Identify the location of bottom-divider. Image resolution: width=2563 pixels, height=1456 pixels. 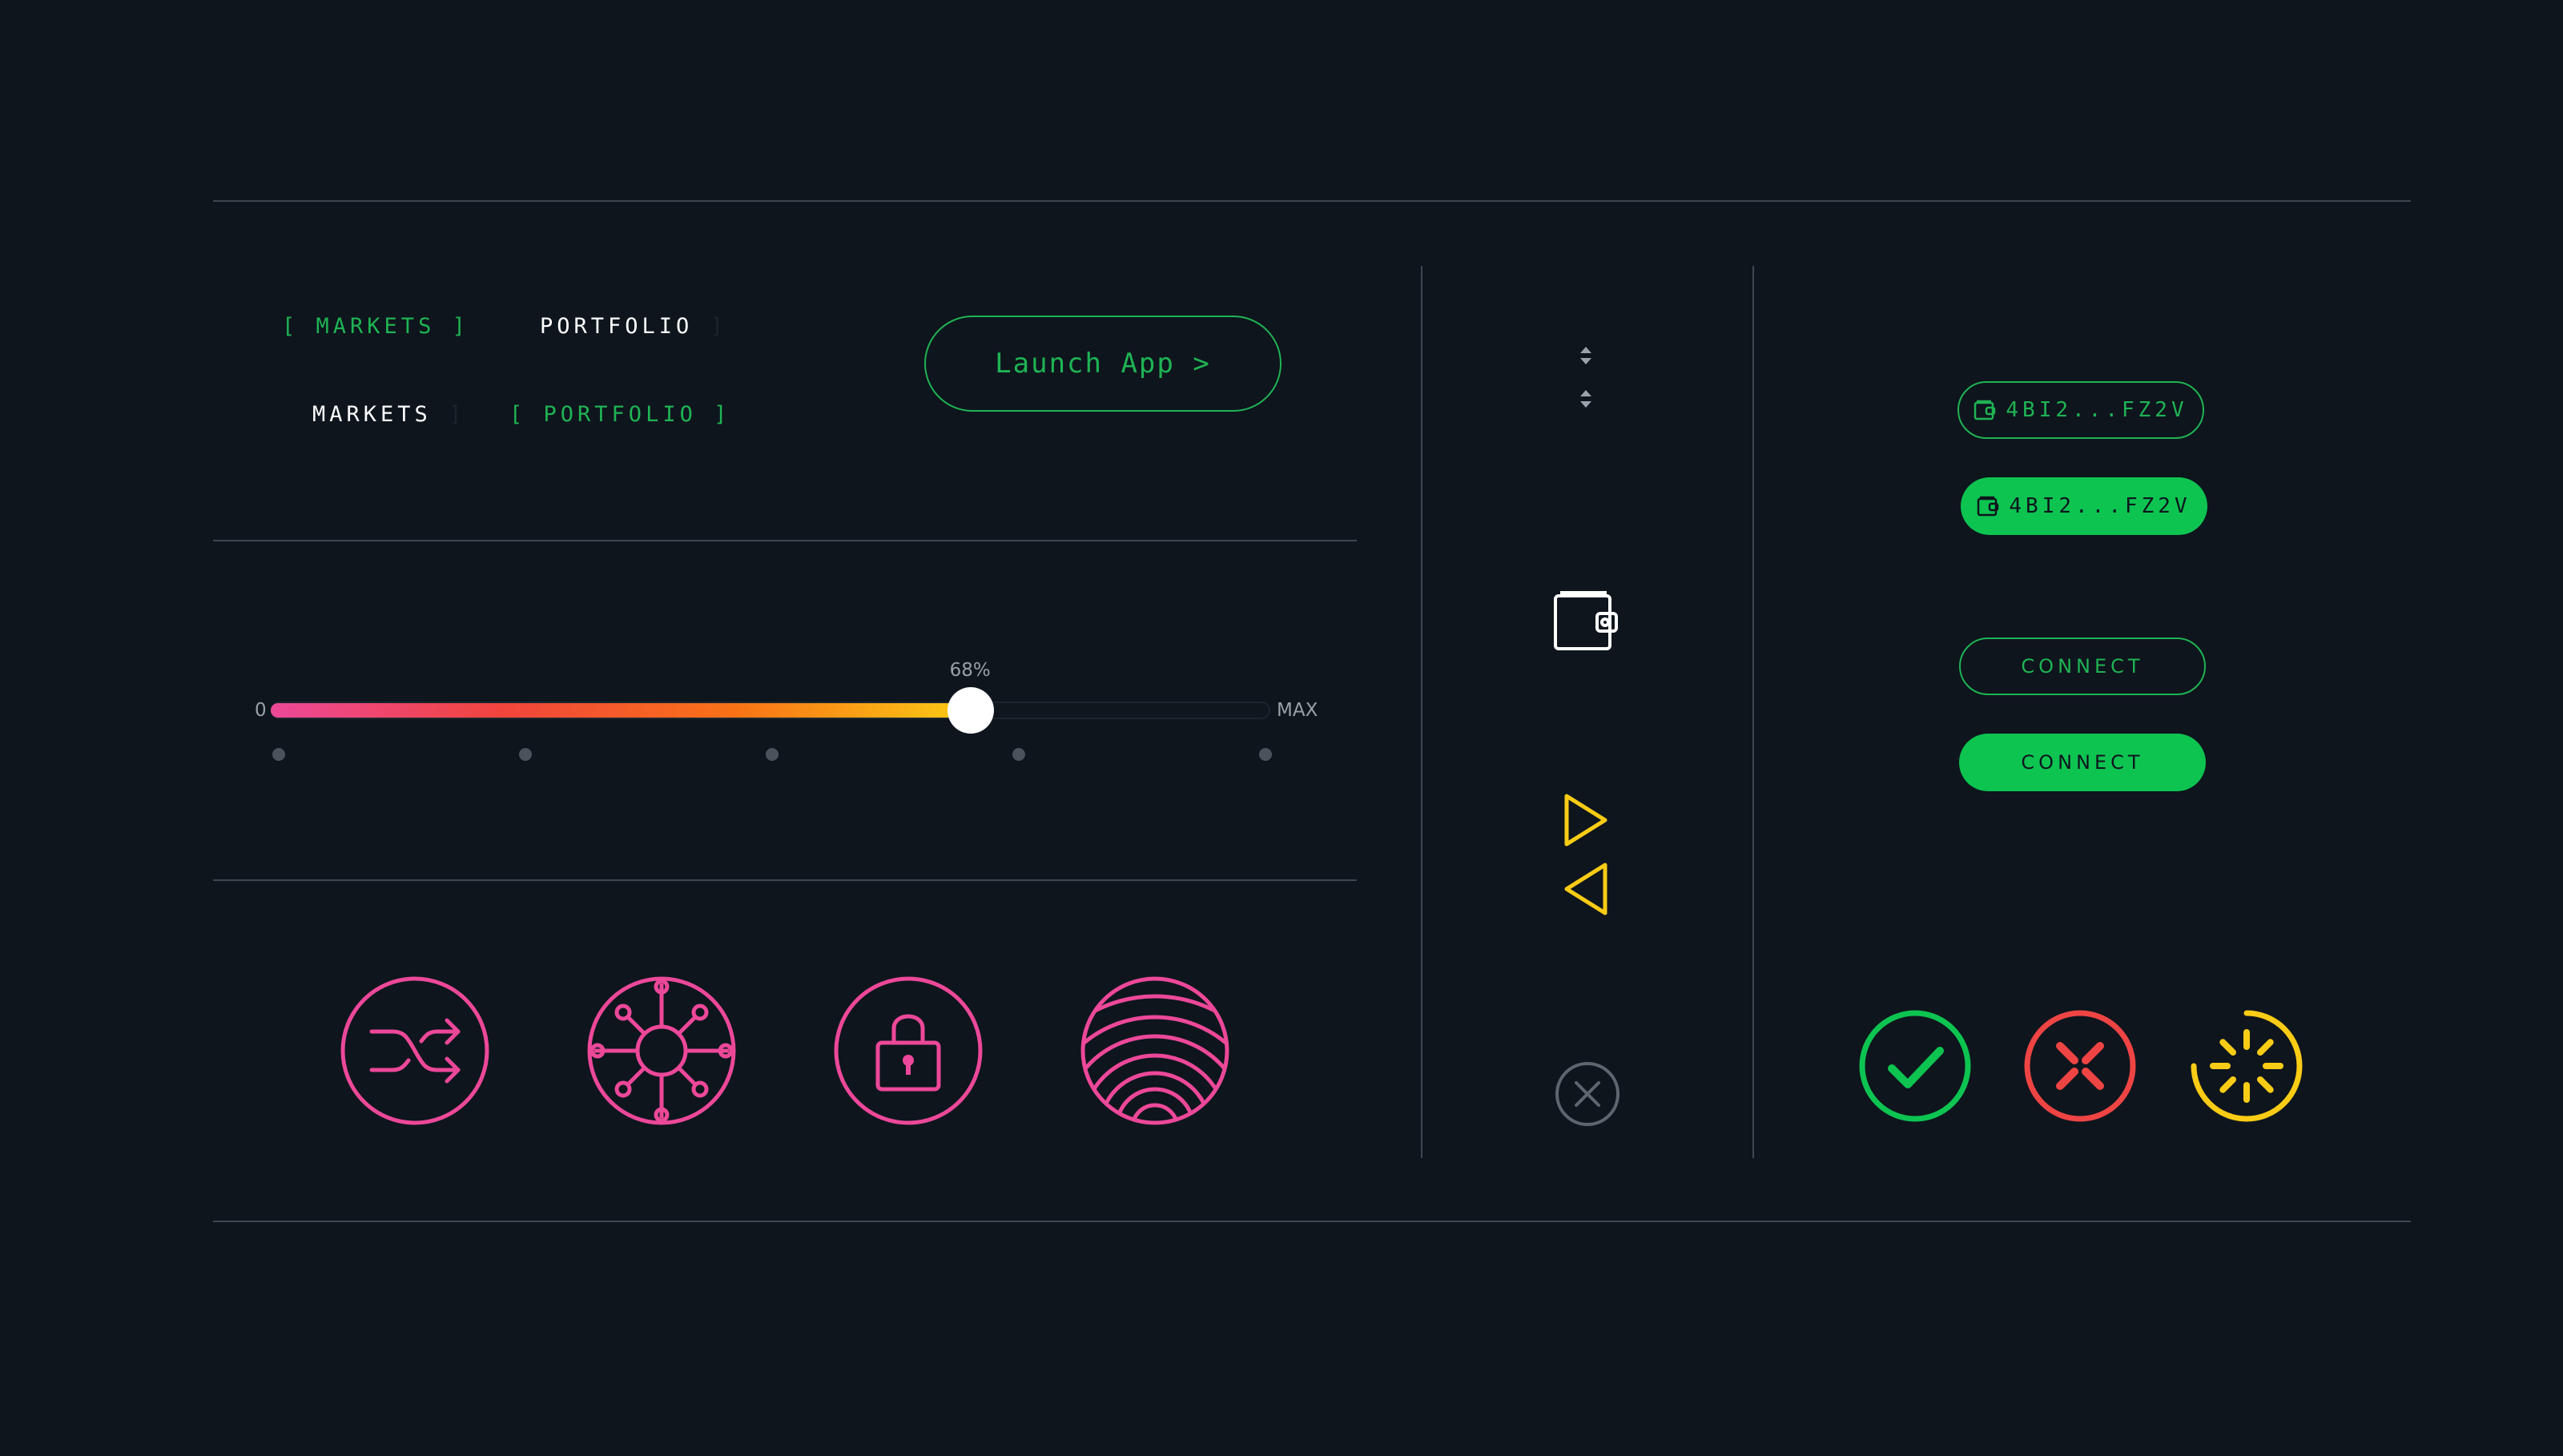
(1312, 1221).